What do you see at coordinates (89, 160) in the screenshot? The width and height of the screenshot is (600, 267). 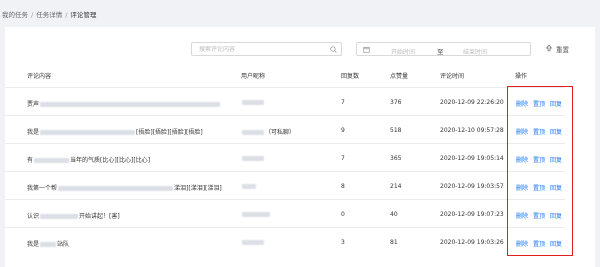 I see `comment-content: 有当年的气质[比心][比心][比心]` at bounding box center [89, 160].